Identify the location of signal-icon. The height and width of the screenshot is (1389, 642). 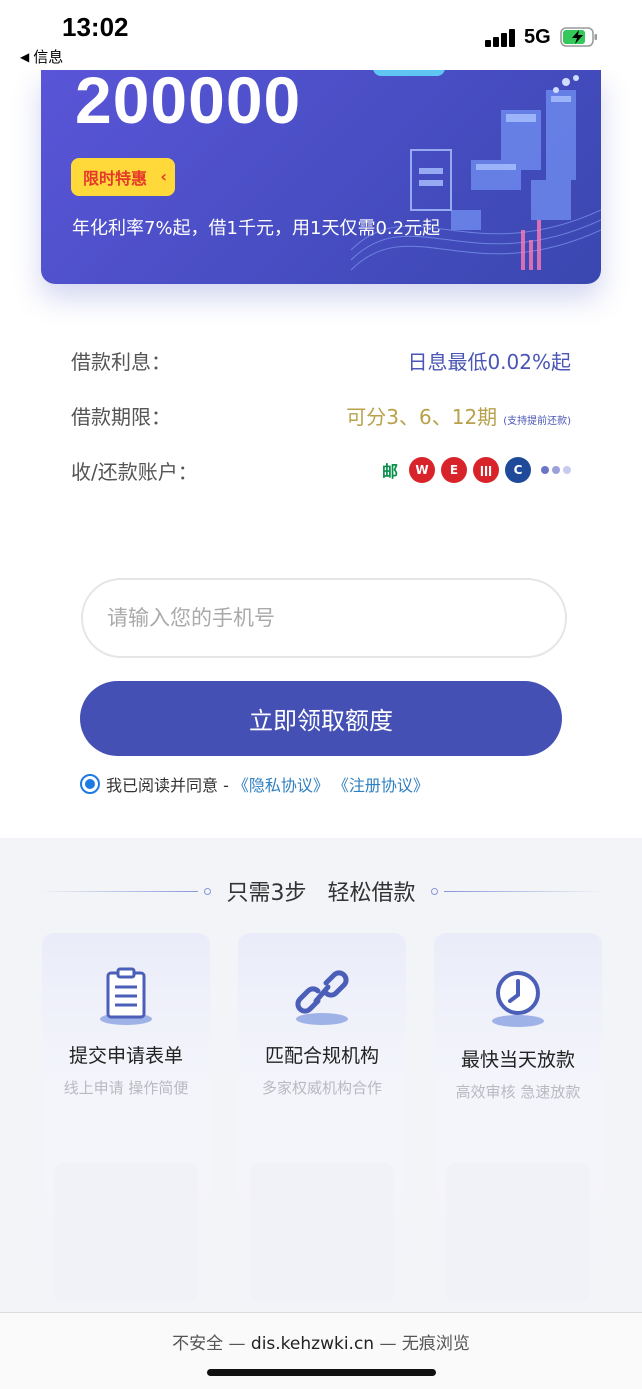
(502, 38).